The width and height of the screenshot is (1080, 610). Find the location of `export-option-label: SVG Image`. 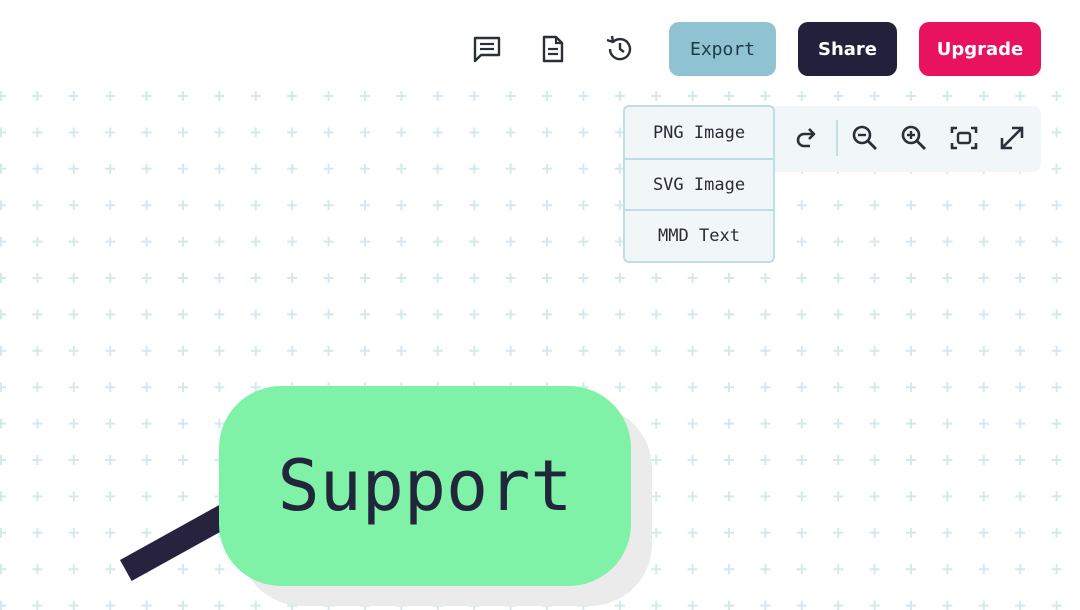

export-option-label: SVG Image is located at coordinates (699, 184).